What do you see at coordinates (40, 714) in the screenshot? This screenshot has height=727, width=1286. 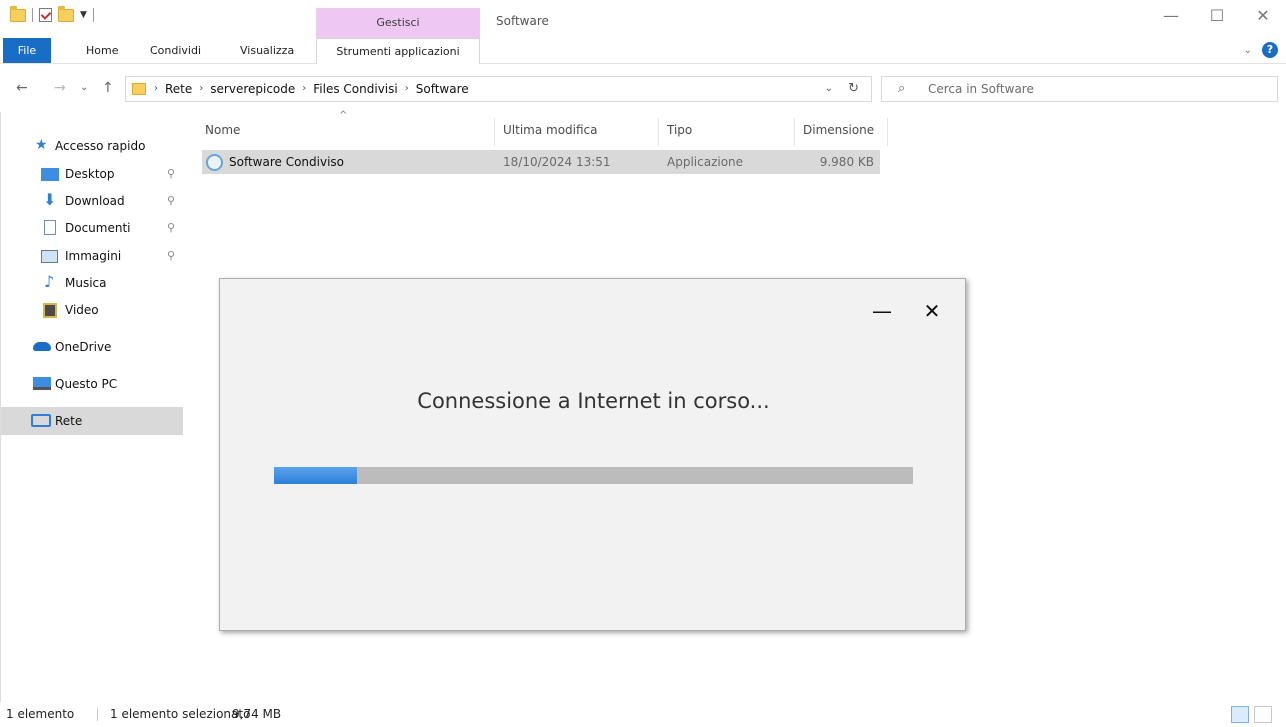 I see `item-count: 1 elemento` at bounding box center [40, 714].